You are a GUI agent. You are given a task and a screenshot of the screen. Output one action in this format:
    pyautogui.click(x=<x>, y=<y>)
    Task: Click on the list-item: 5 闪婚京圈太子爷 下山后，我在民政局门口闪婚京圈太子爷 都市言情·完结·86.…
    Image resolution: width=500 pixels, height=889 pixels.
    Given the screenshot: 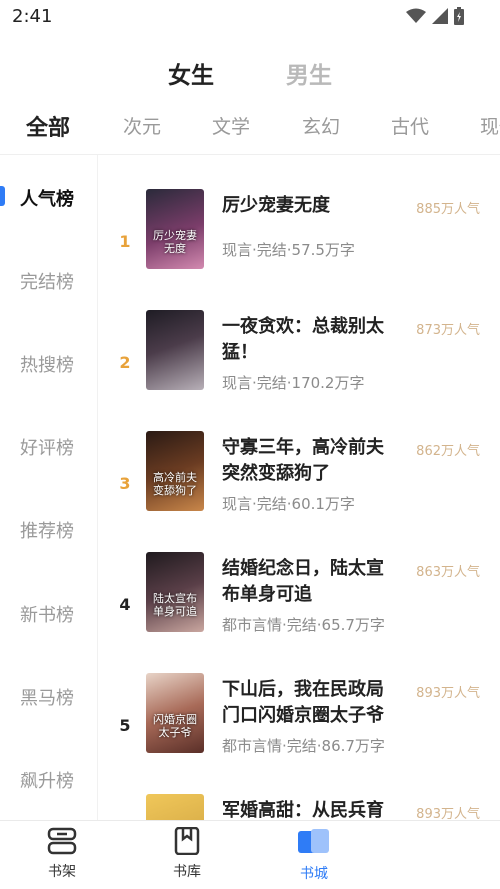 What is the action you would take?
    pyautogui.click(x=299, y=733)
    